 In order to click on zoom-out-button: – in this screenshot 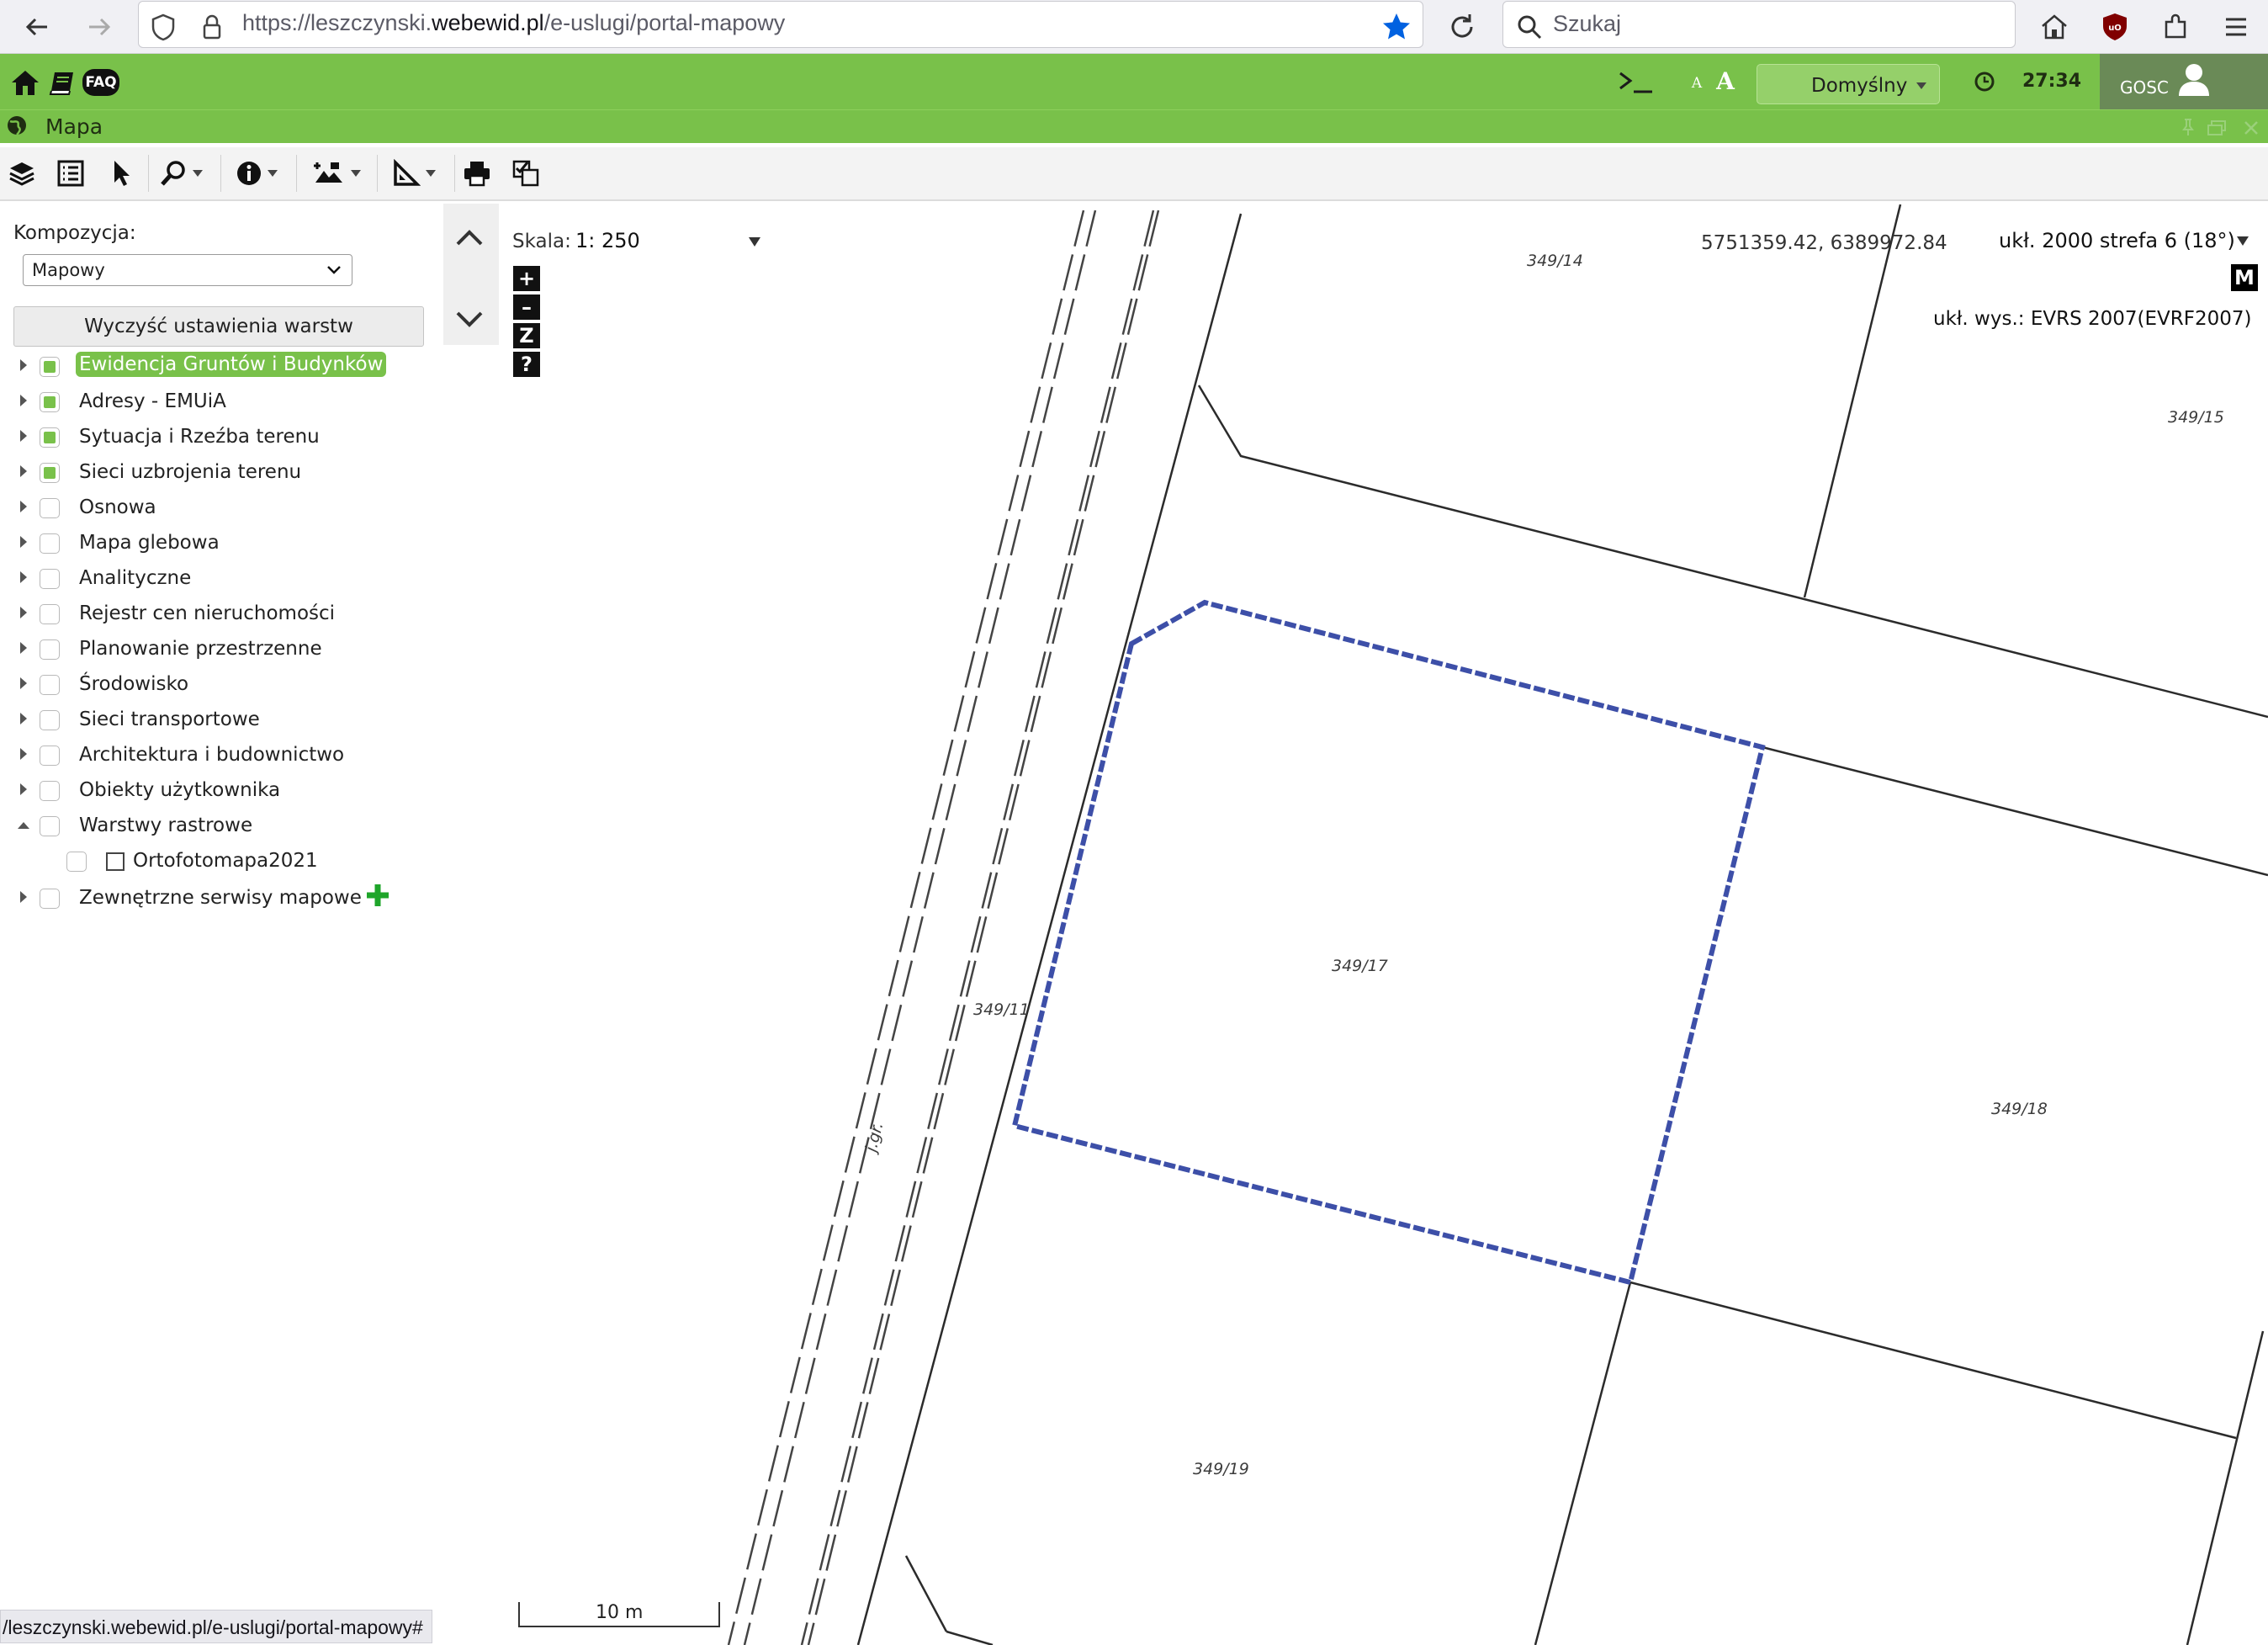, I will do `click(526, 308)`.